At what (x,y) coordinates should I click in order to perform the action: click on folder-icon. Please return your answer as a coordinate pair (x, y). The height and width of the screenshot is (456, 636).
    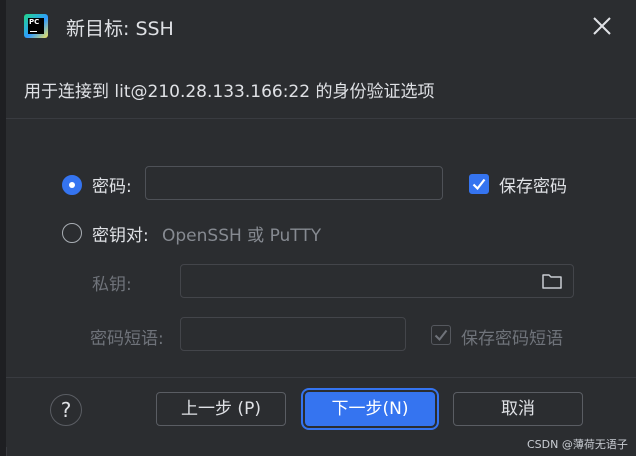
    Looking at the image, I should click on (552, 281).